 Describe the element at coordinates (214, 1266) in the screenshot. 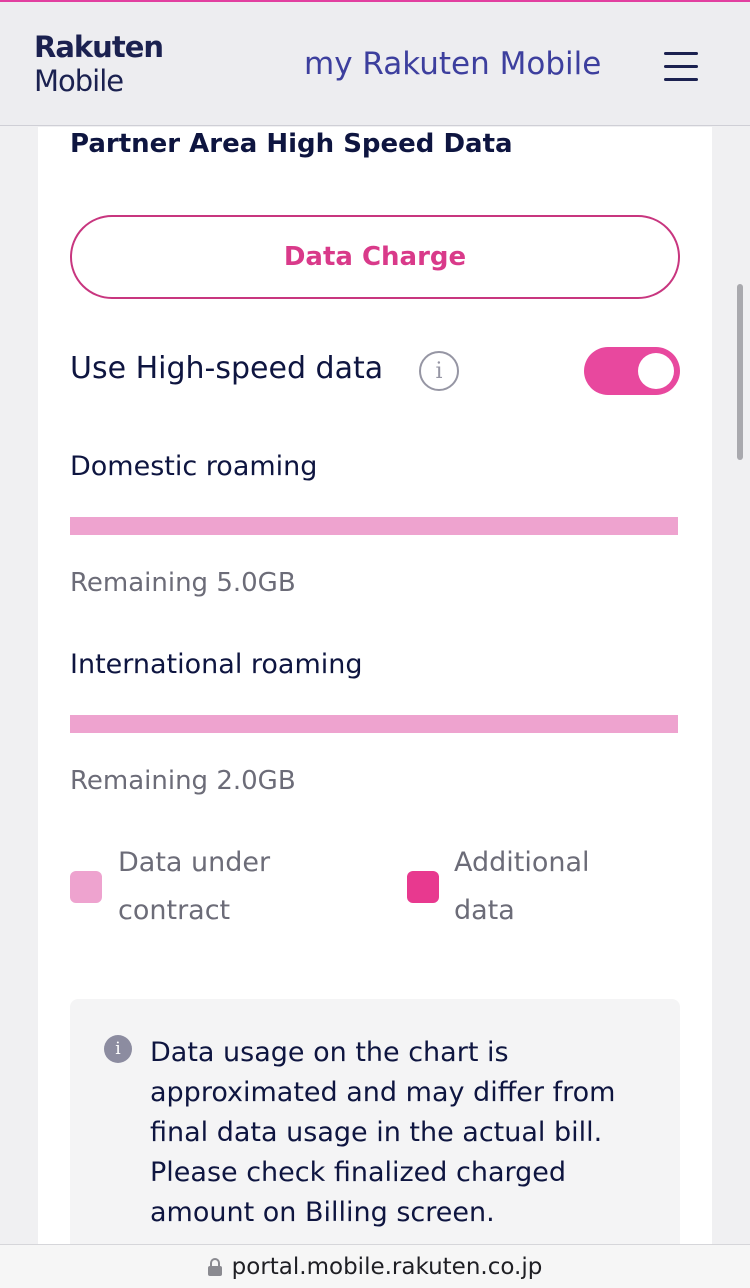

I see `lock-icon` at that location.